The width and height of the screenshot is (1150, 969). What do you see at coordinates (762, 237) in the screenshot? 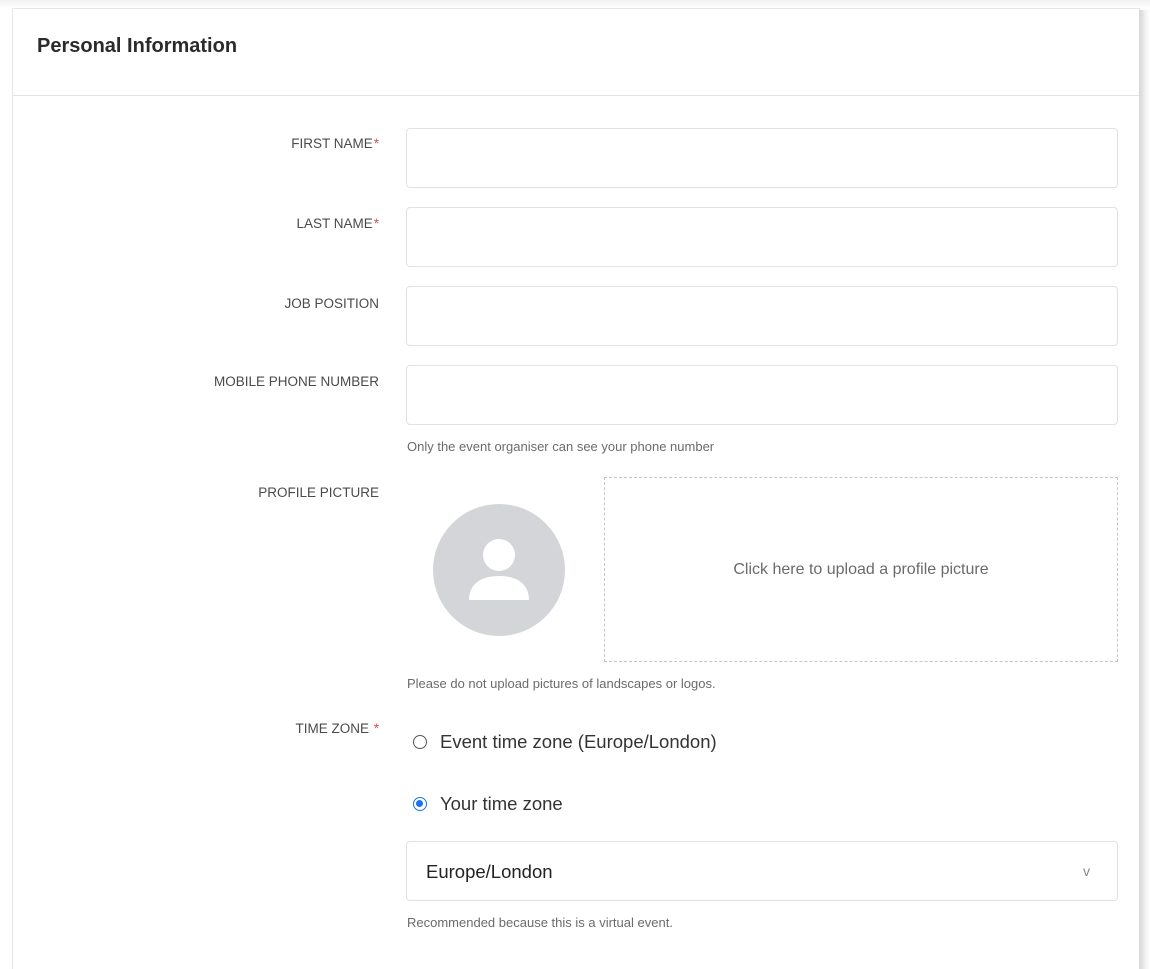
I see `last-name-input` at bounding box center [762, 237].